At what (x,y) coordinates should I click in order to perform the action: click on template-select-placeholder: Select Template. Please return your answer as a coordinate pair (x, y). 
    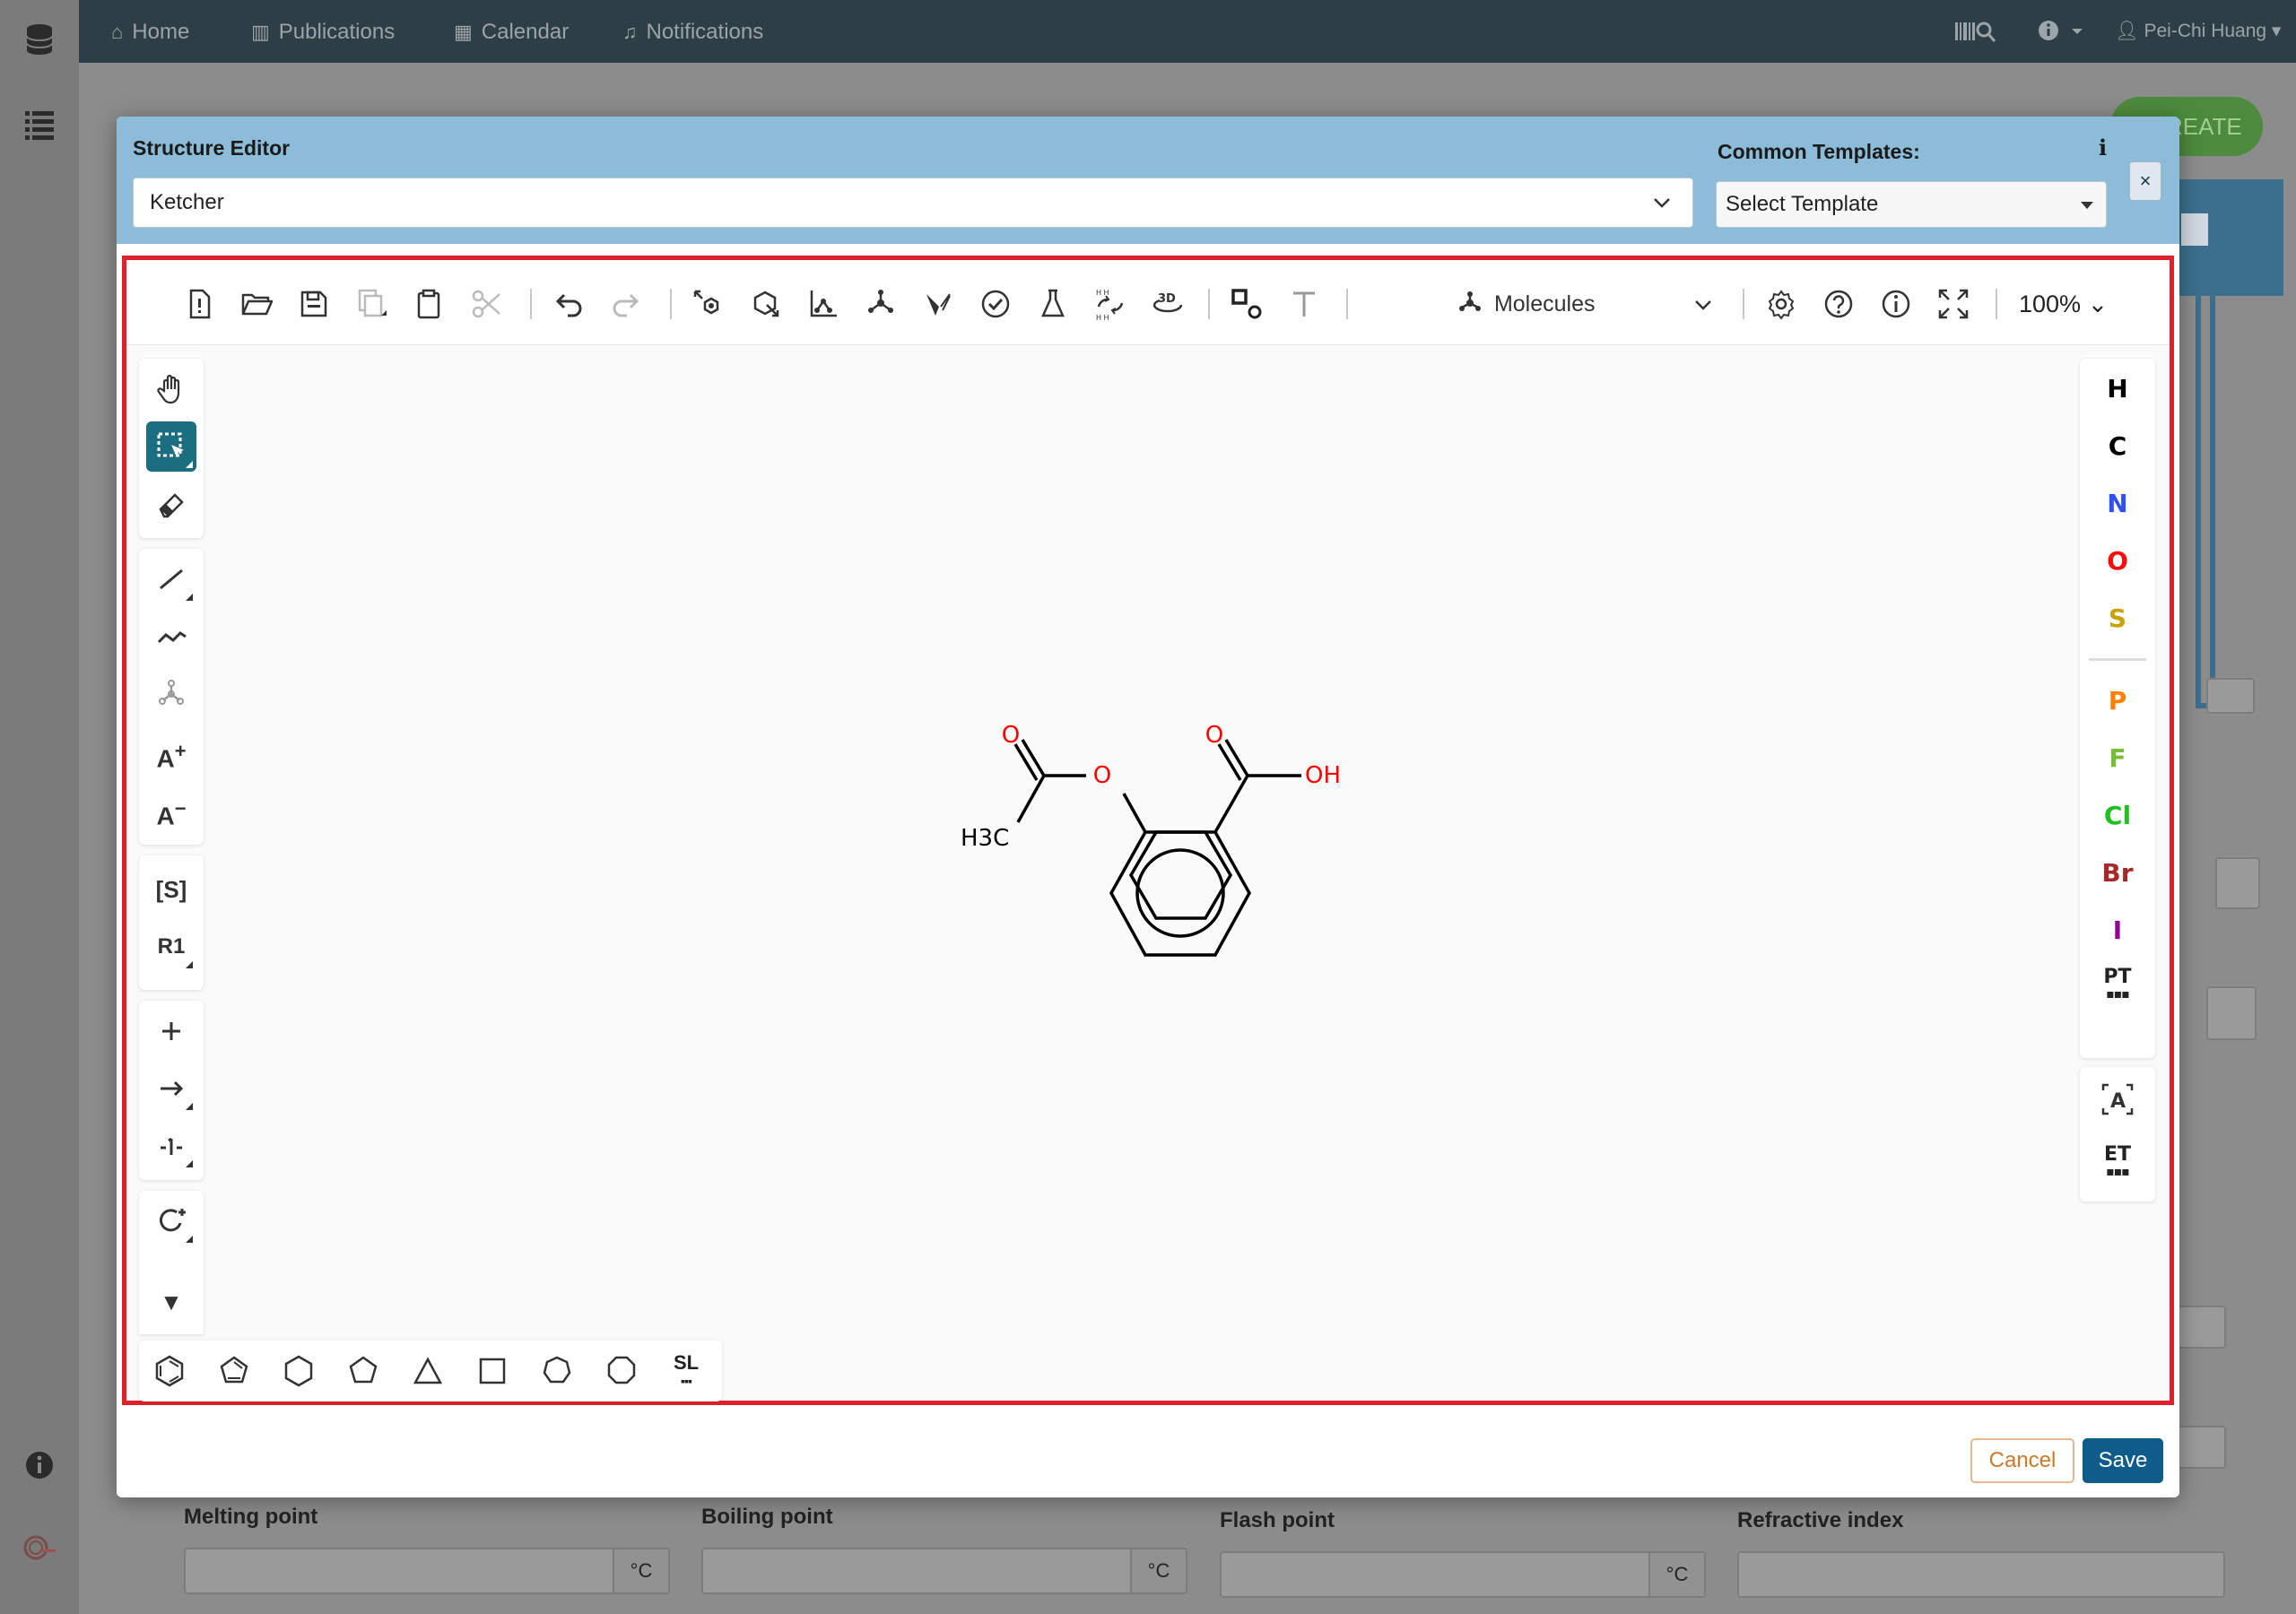
    Looking at the image, I should click on (1802, 204).